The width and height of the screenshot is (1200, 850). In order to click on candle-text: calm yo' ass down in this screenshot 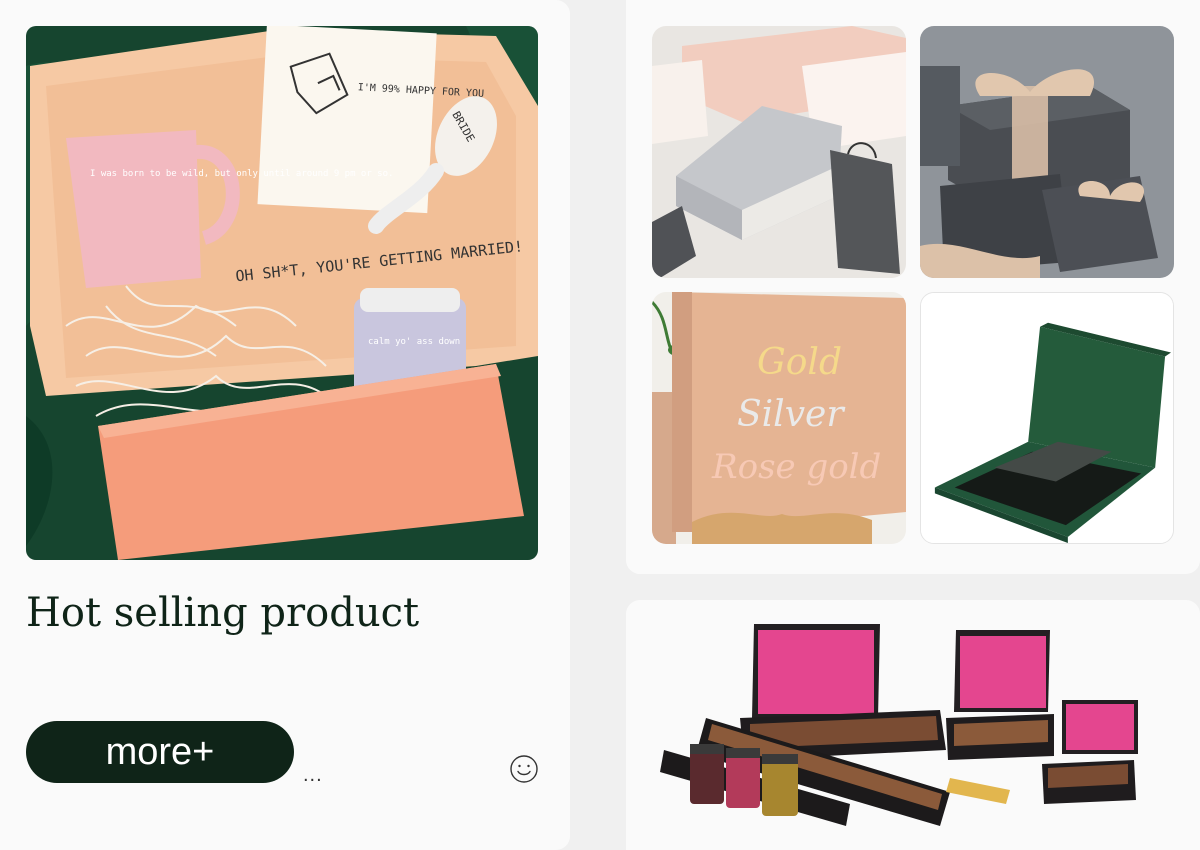, I will do `click(414, 342)`.